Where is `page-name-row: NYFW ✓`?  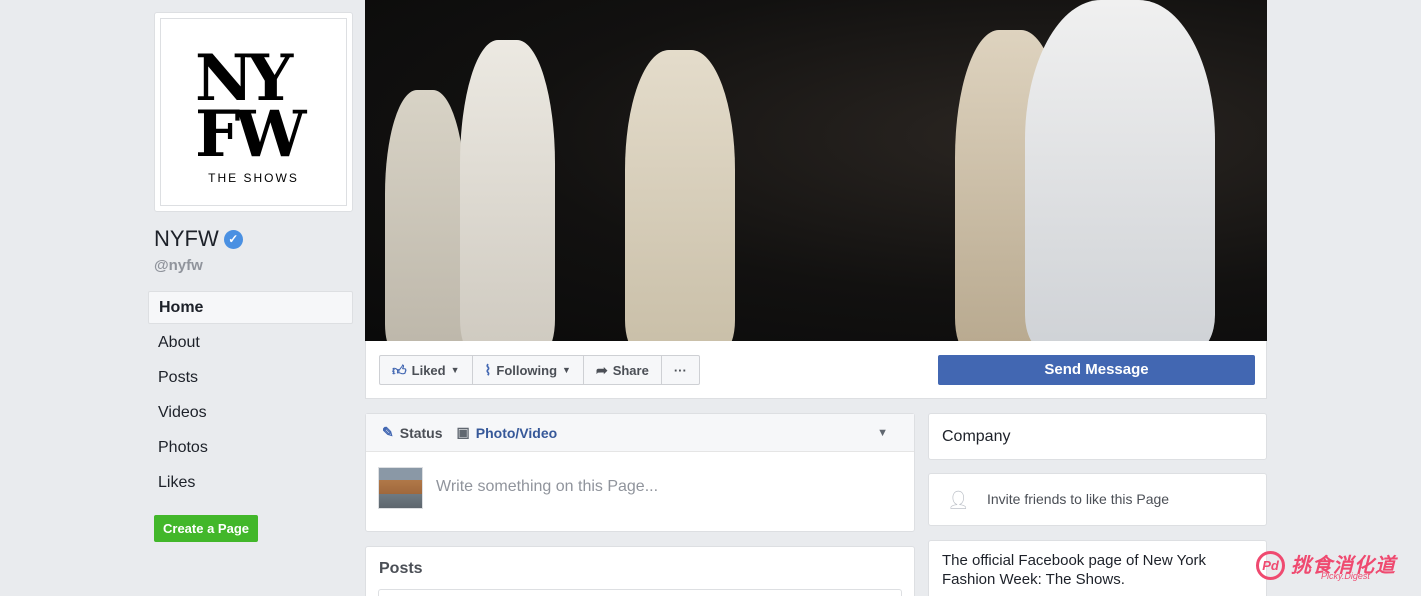
page-name-row: NYFW ✓ is located at coordinates (198, 239).